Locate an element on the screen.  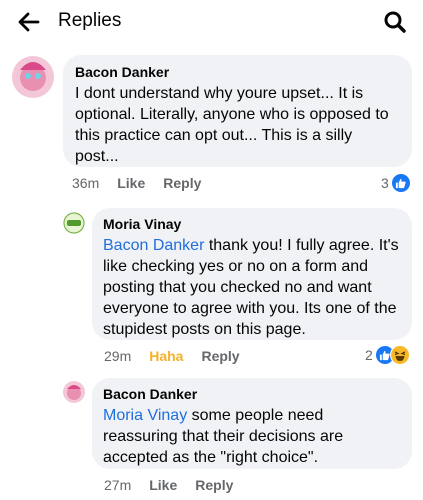
haha-reaction-button: Haha is located at coordinates (166, 356).